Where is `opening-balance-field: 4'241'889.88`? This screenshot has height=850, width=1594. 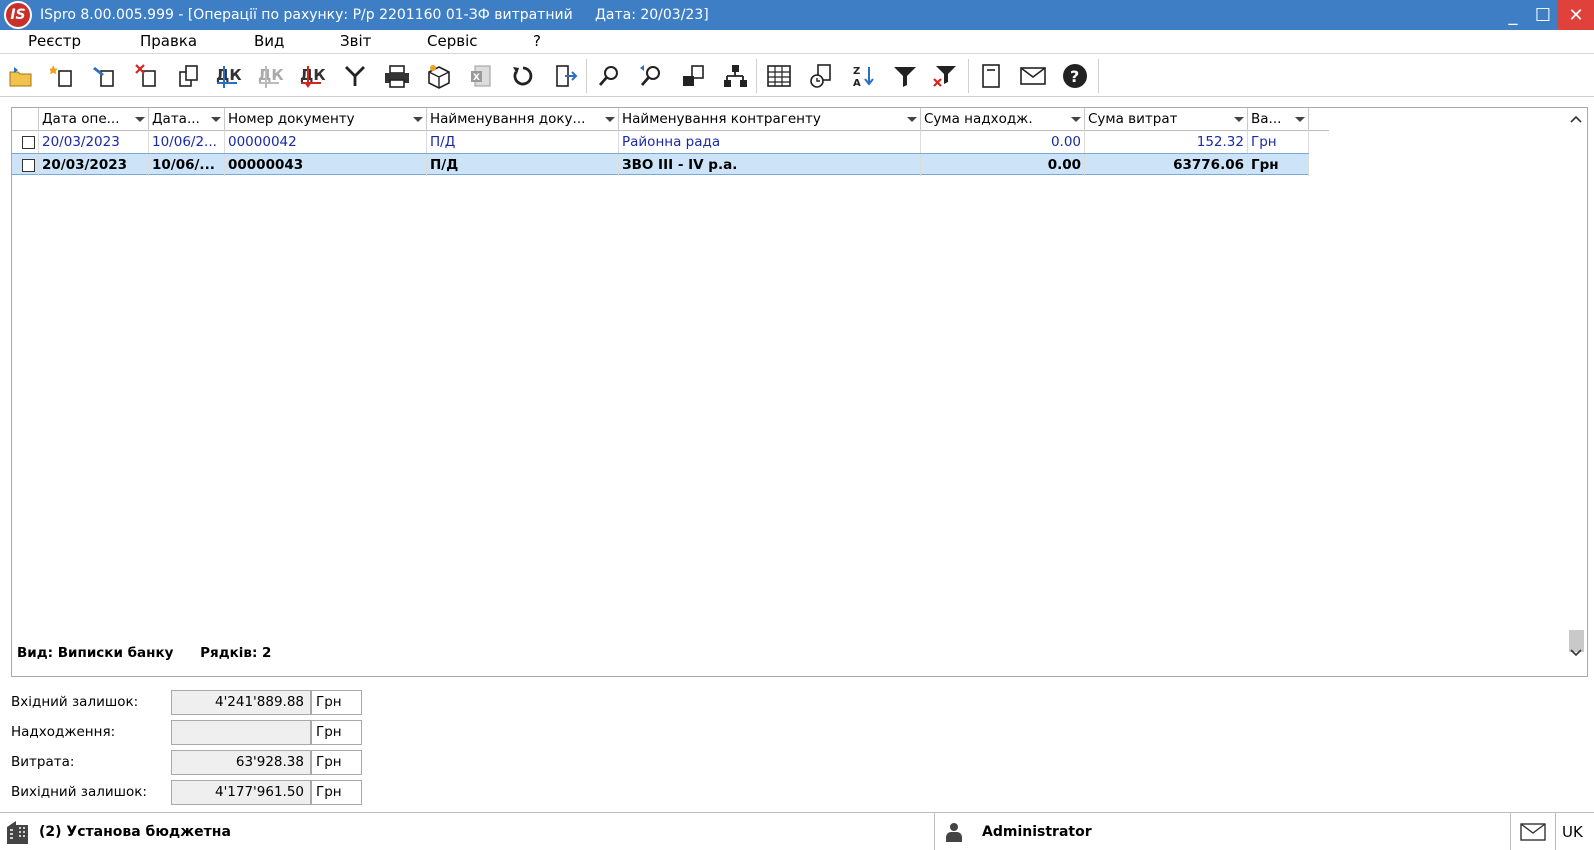
opening-balance-field: 4'241'889.88 is located at coordinates (241, 702).